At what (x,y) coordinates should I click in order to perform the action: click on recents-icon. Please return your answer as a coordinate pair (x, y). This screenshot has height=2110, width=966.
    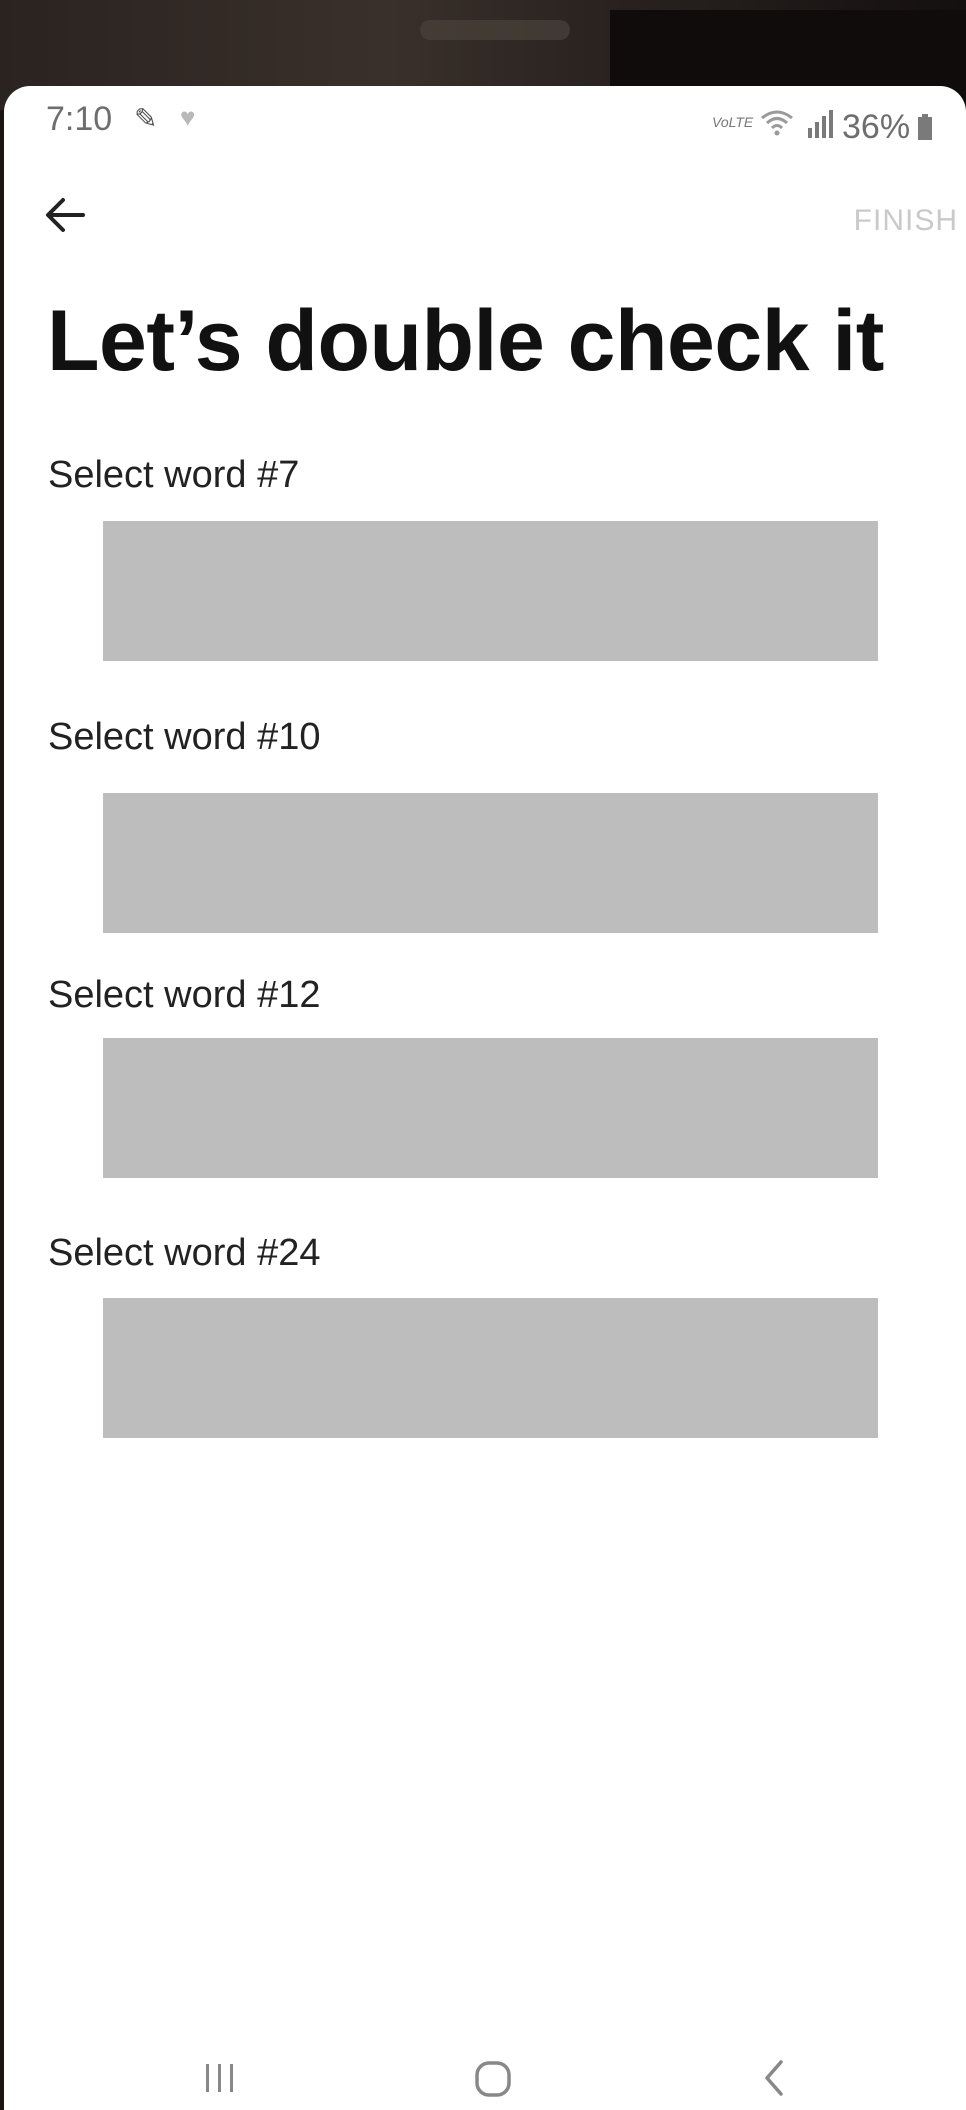
    Looking at the image, I should click on (220, 2078).